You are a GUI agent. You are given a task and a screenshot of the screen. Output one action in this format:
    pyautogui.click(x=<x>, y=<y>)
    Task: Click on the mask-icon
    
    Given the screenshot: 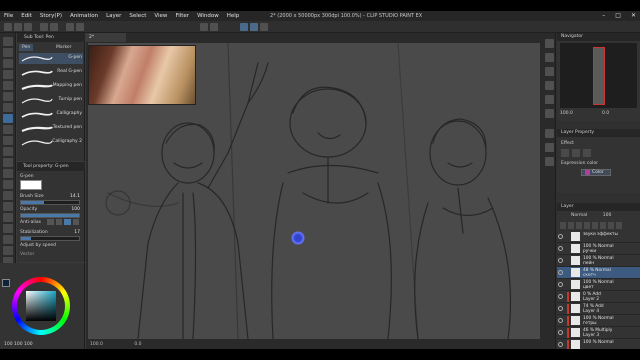 What is the action you would take?
    pyautogui.click(x=595, y=225)
    